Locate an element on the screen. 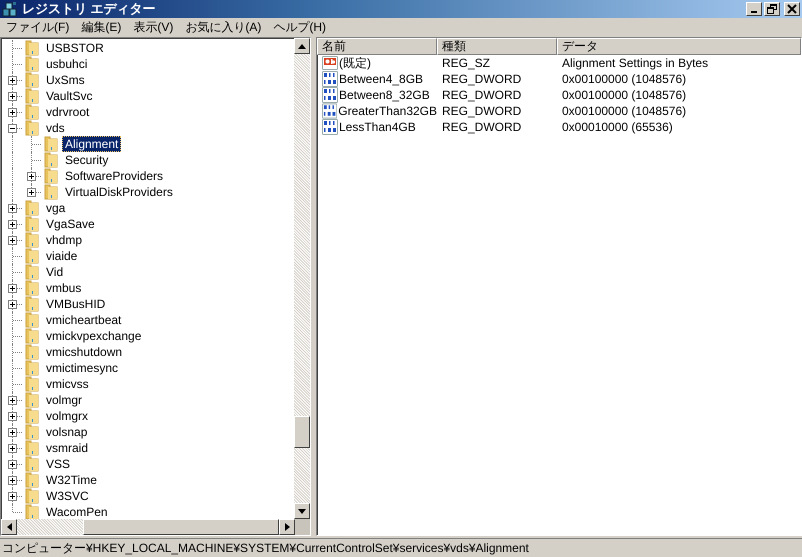 This screenshot has width=802, height=557. tree-item: viaide is located at coordinates (61, 256).